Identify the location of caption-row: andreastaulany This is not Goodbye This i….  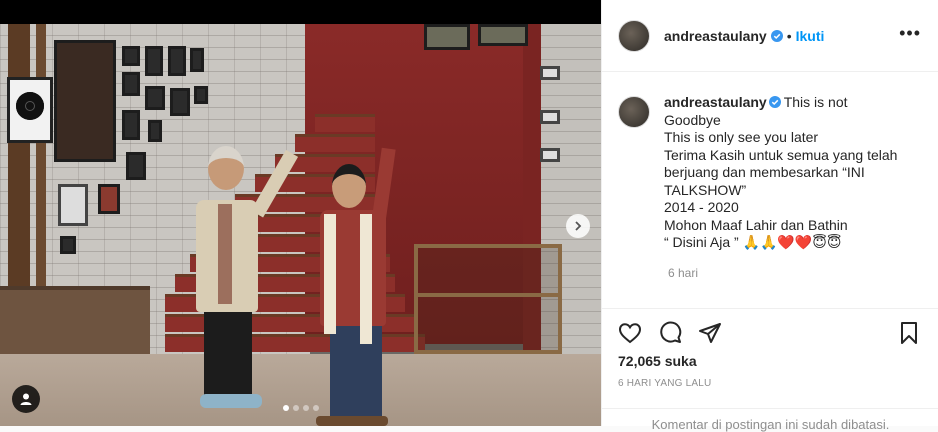
(770, 173).